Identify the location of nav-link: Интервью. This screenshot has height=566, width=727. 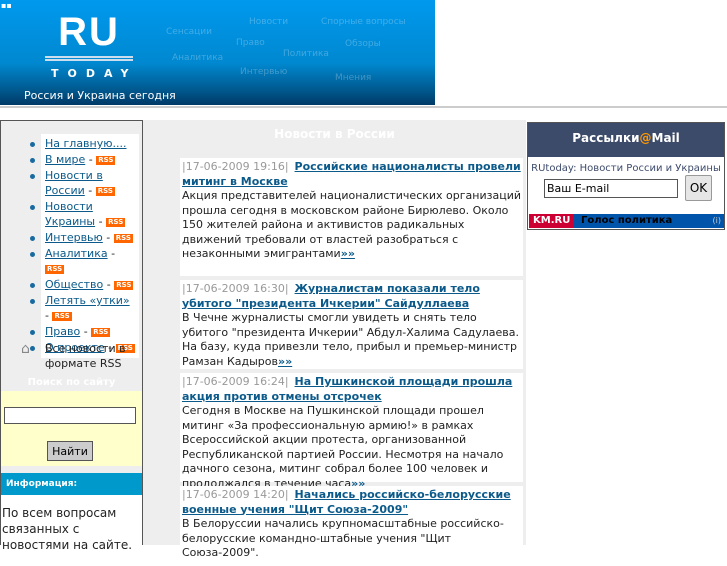
(74, 237).